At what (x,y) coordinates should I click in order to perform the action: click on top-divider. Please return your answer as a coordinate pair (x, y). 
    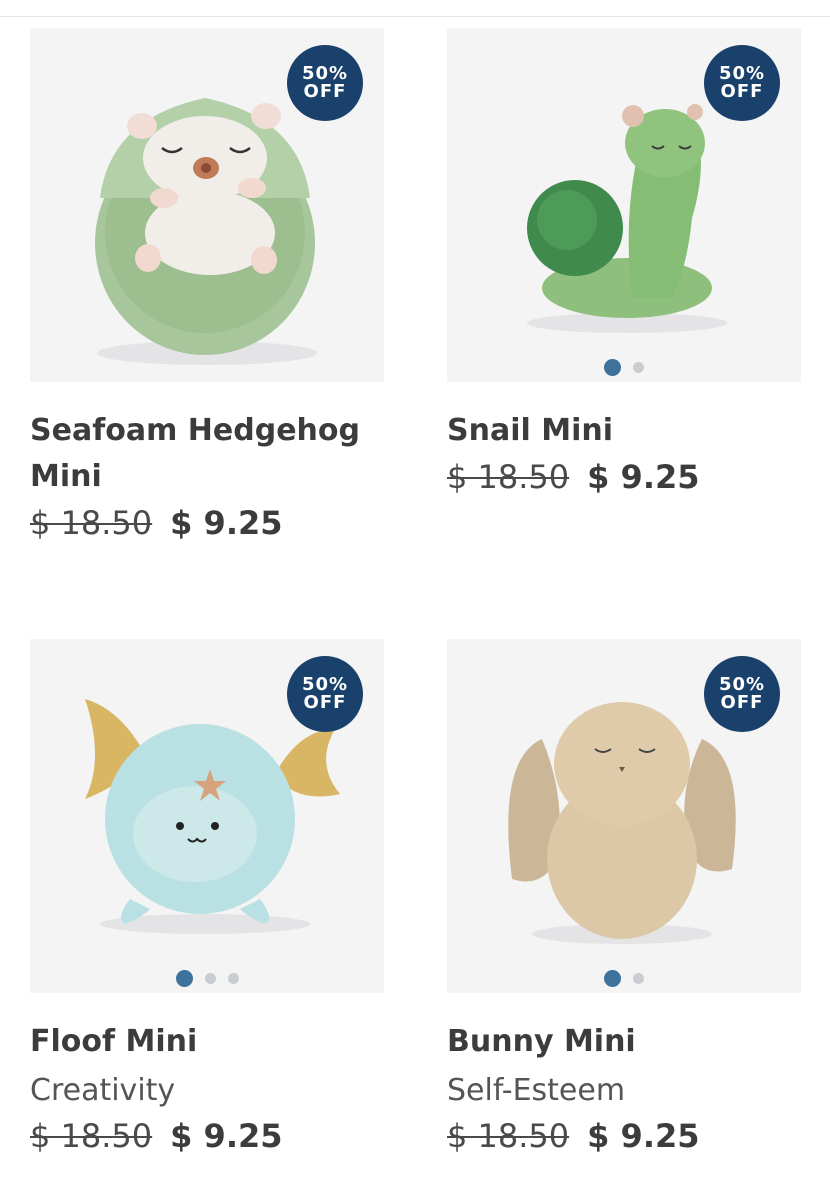
    Looking at the image, I should click on (415, 16).